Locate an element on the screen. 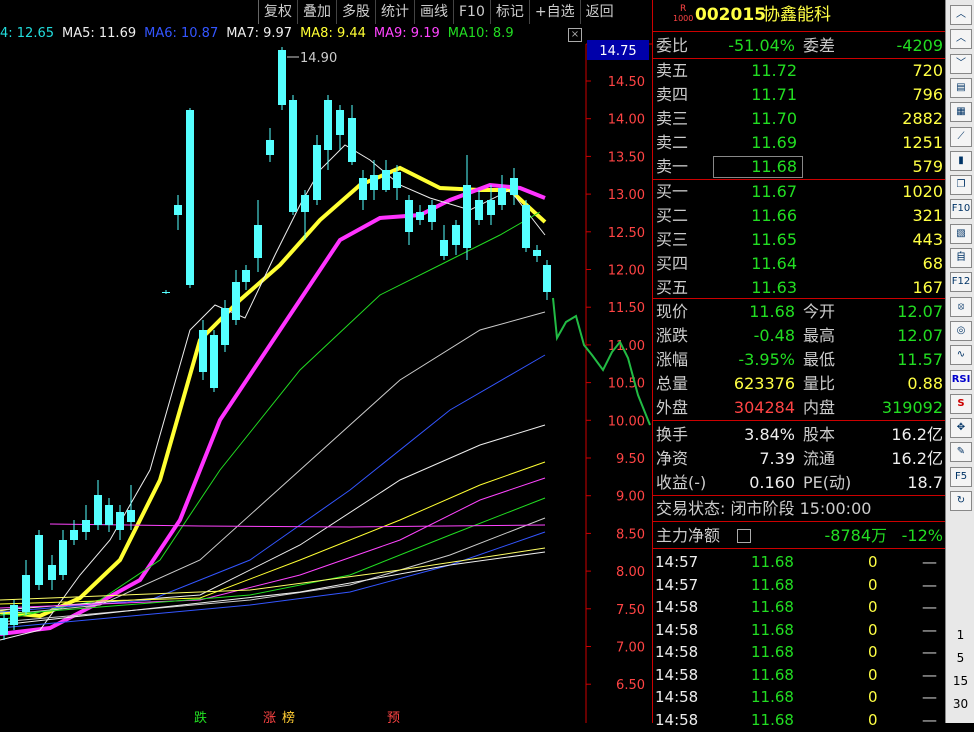  toolbar-button-2: 多股 is located at coordinates (355, 12).